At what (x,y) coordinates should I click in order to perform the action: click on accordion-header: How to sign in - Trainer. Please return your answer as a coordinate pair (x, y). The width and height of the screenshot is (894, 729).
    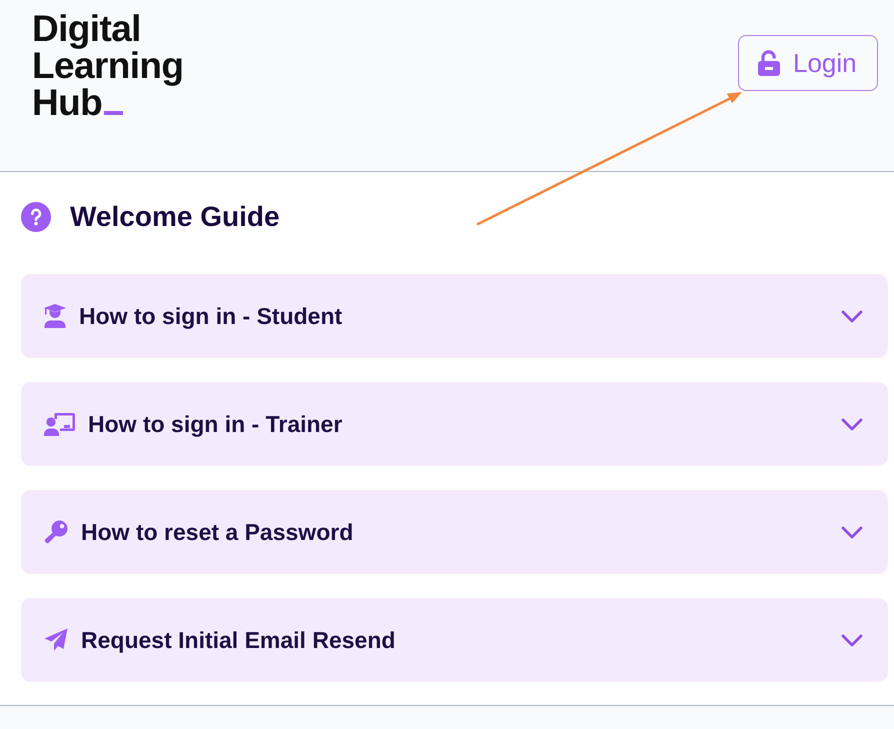
    Looking at the image, I should click on (454, 424).